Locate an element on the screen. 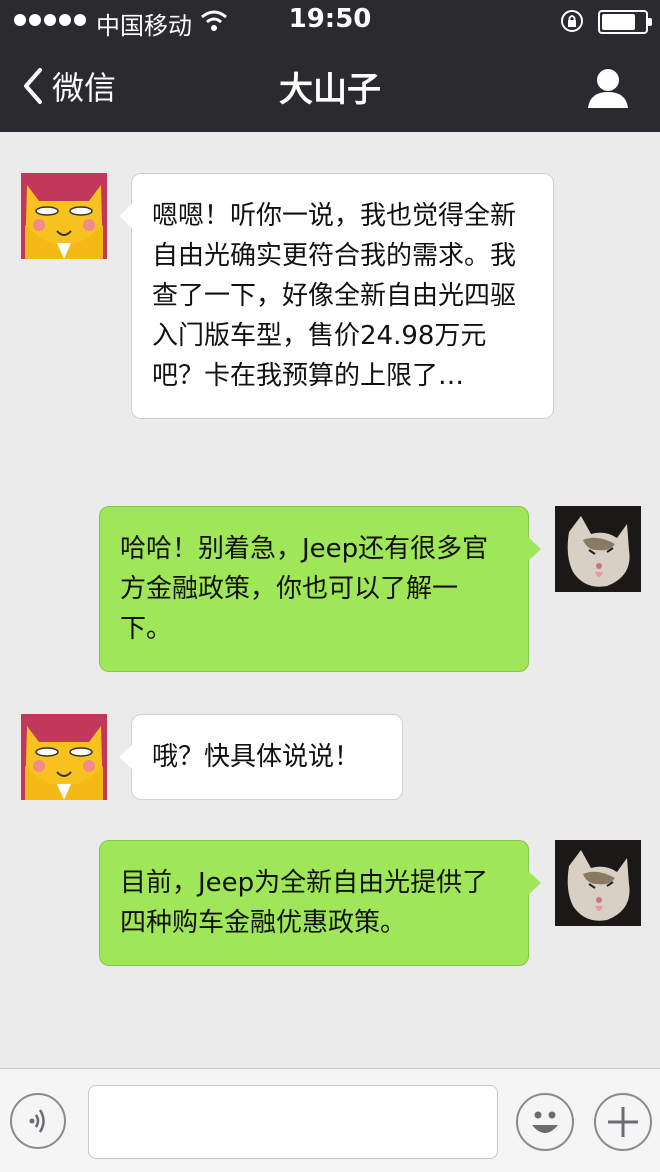 The image size is (660, 1172). emoji-icon is located at coordinates (545, 1122).